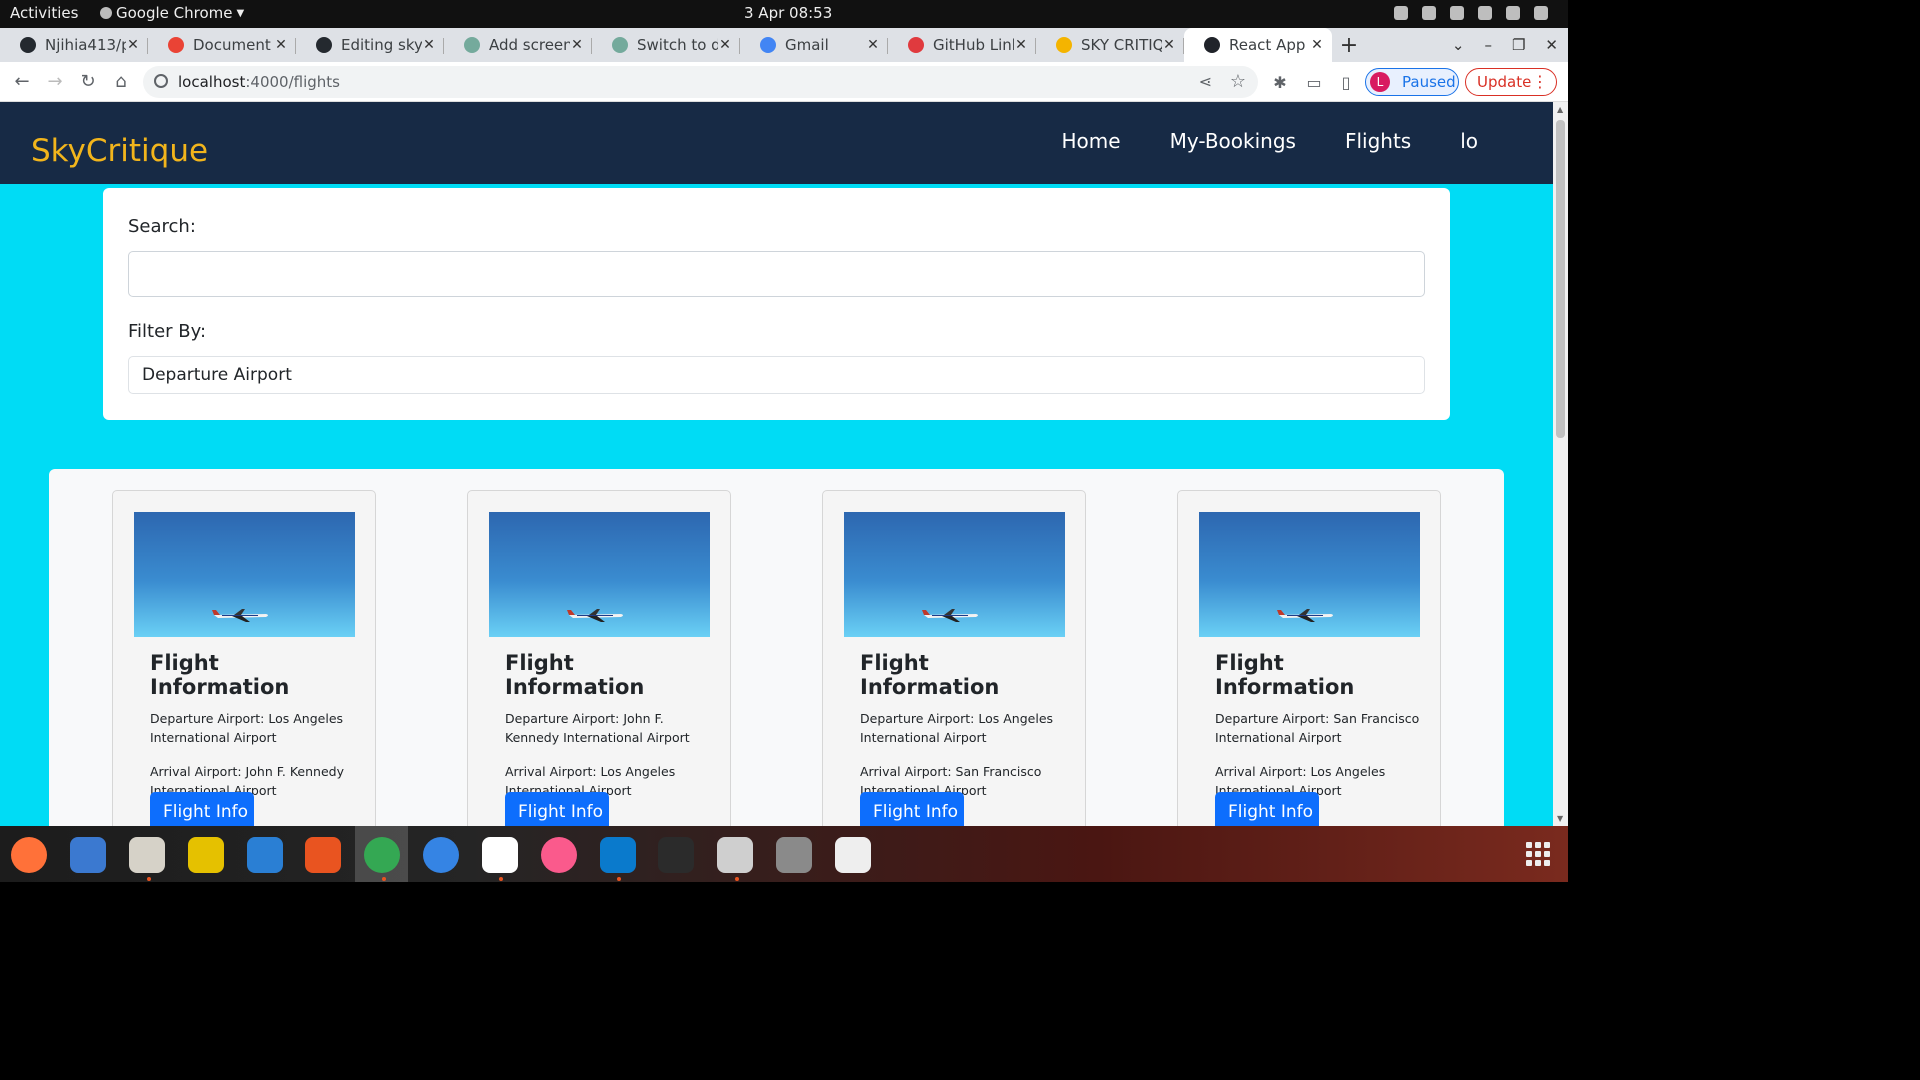 The image size is (1920, 1080). Describe the element at coordinates (1488, 45) in the screenshot. I see `minimize-icon: –` at that location.